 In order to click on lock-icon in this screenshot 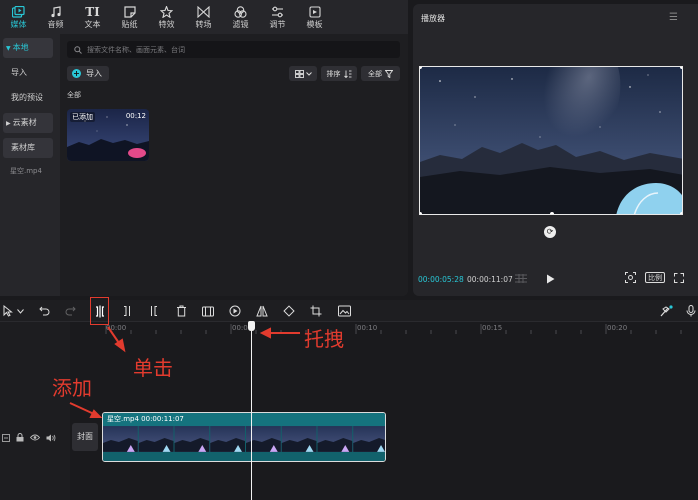, I will do `click(20, 437)`.